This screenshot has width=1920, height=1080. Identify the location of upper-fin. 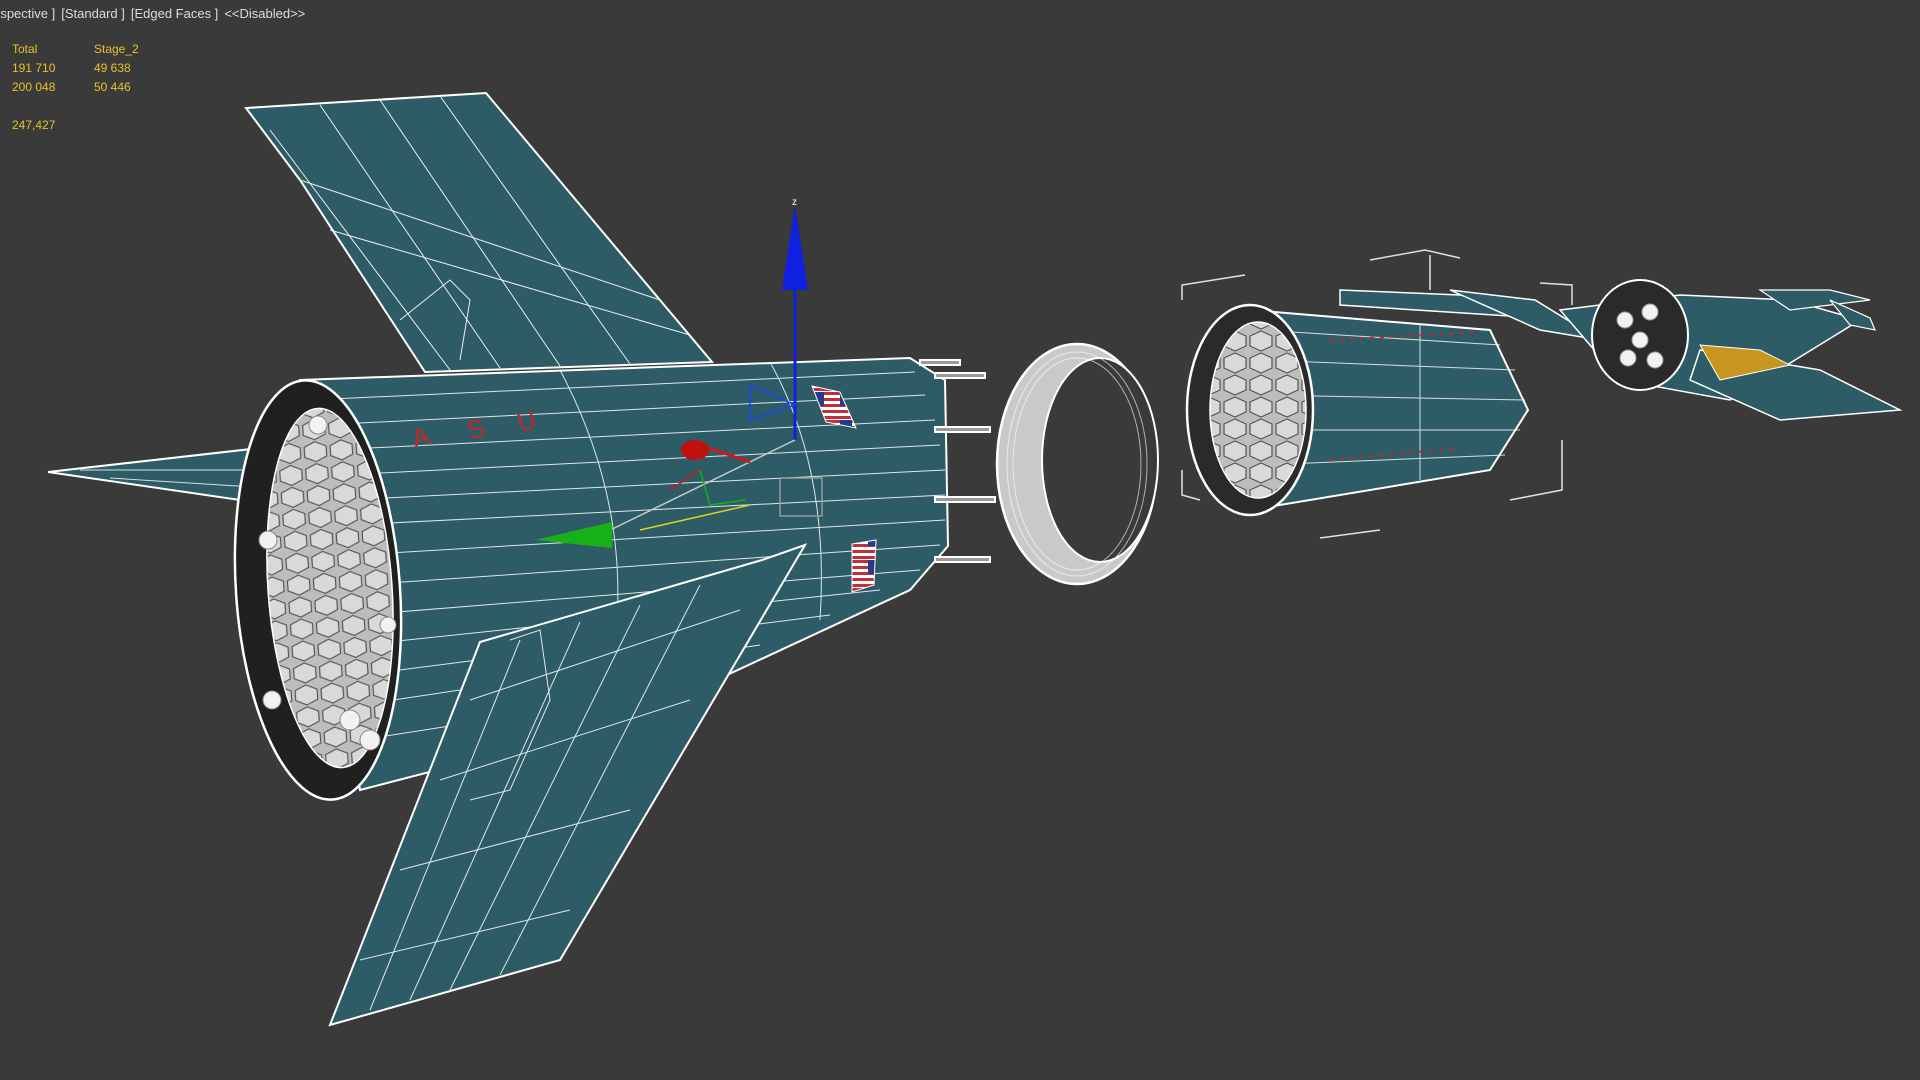
(479, 232).